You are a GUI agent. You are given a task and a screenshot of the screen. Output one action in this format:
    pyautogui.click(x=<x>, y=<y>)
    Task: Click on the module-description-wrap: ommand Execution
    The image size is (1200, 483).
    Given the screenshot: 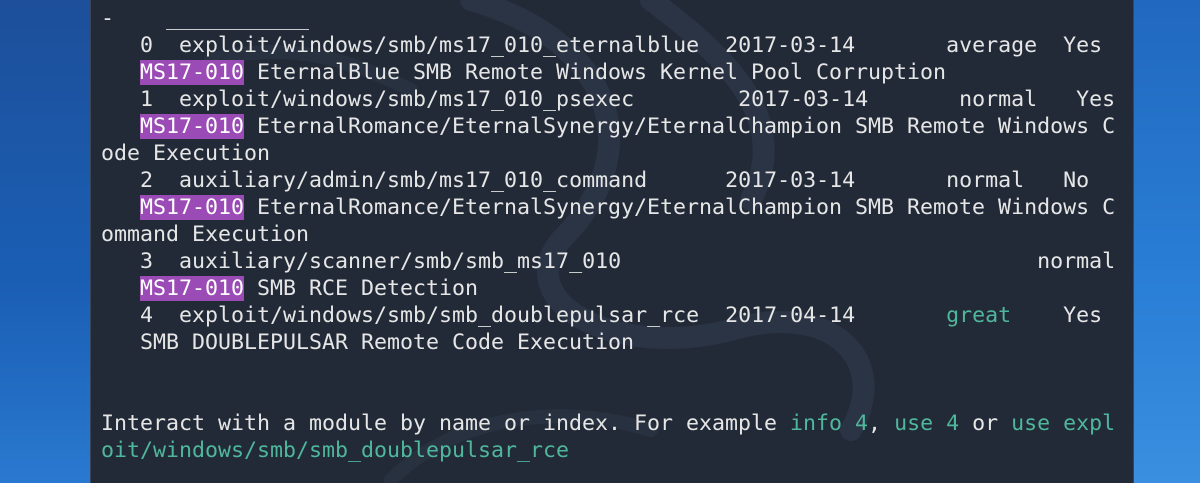 What is the action you would take?
    pyautogui.click(x=205, y=234)
    